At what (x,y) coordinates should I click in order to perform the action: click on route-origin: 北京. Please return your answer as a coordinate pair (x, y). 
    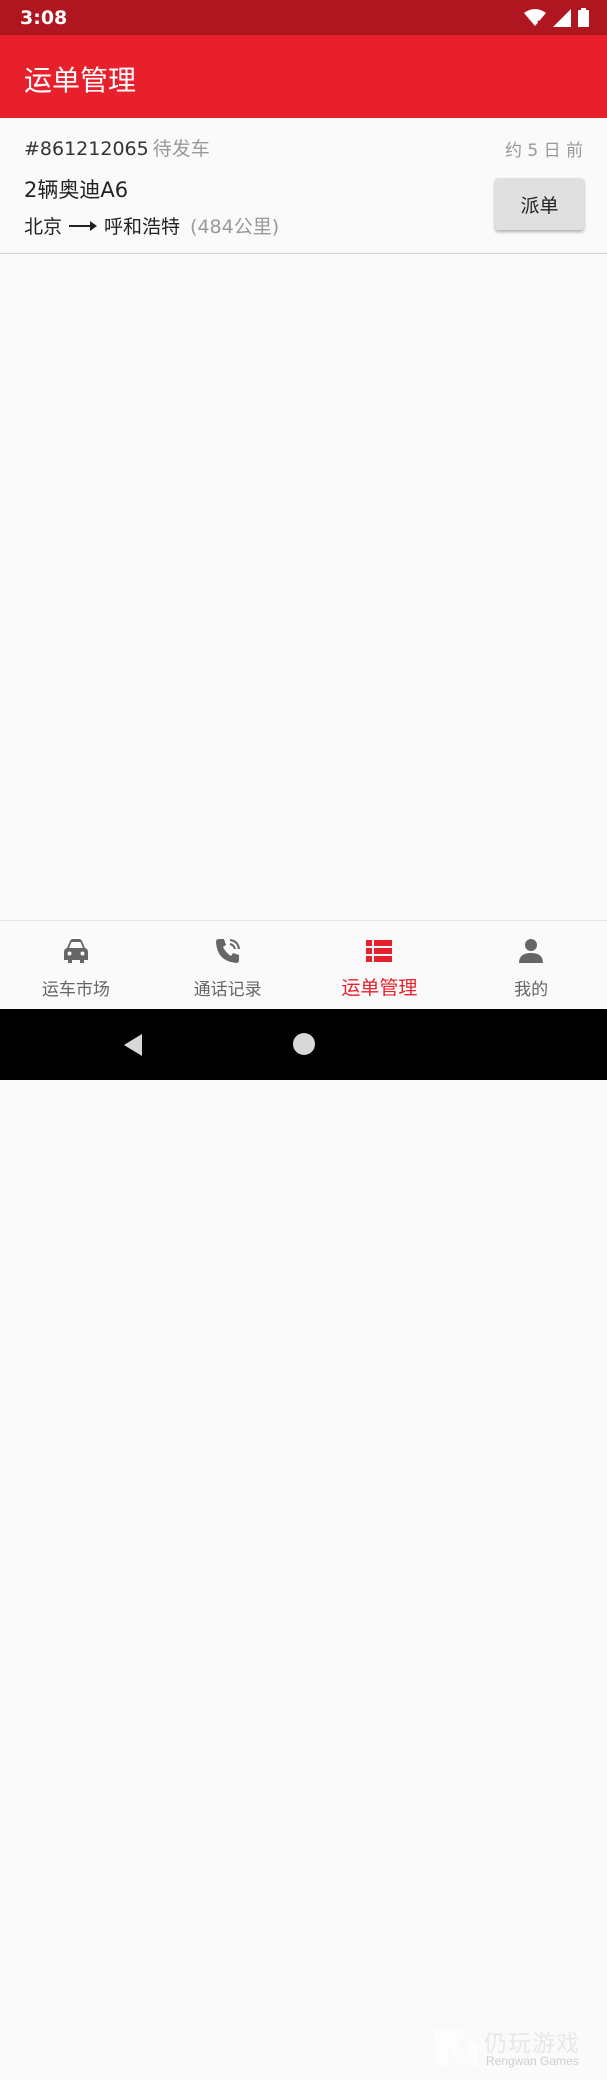
    Looking at the image, I should click on (43, 227).